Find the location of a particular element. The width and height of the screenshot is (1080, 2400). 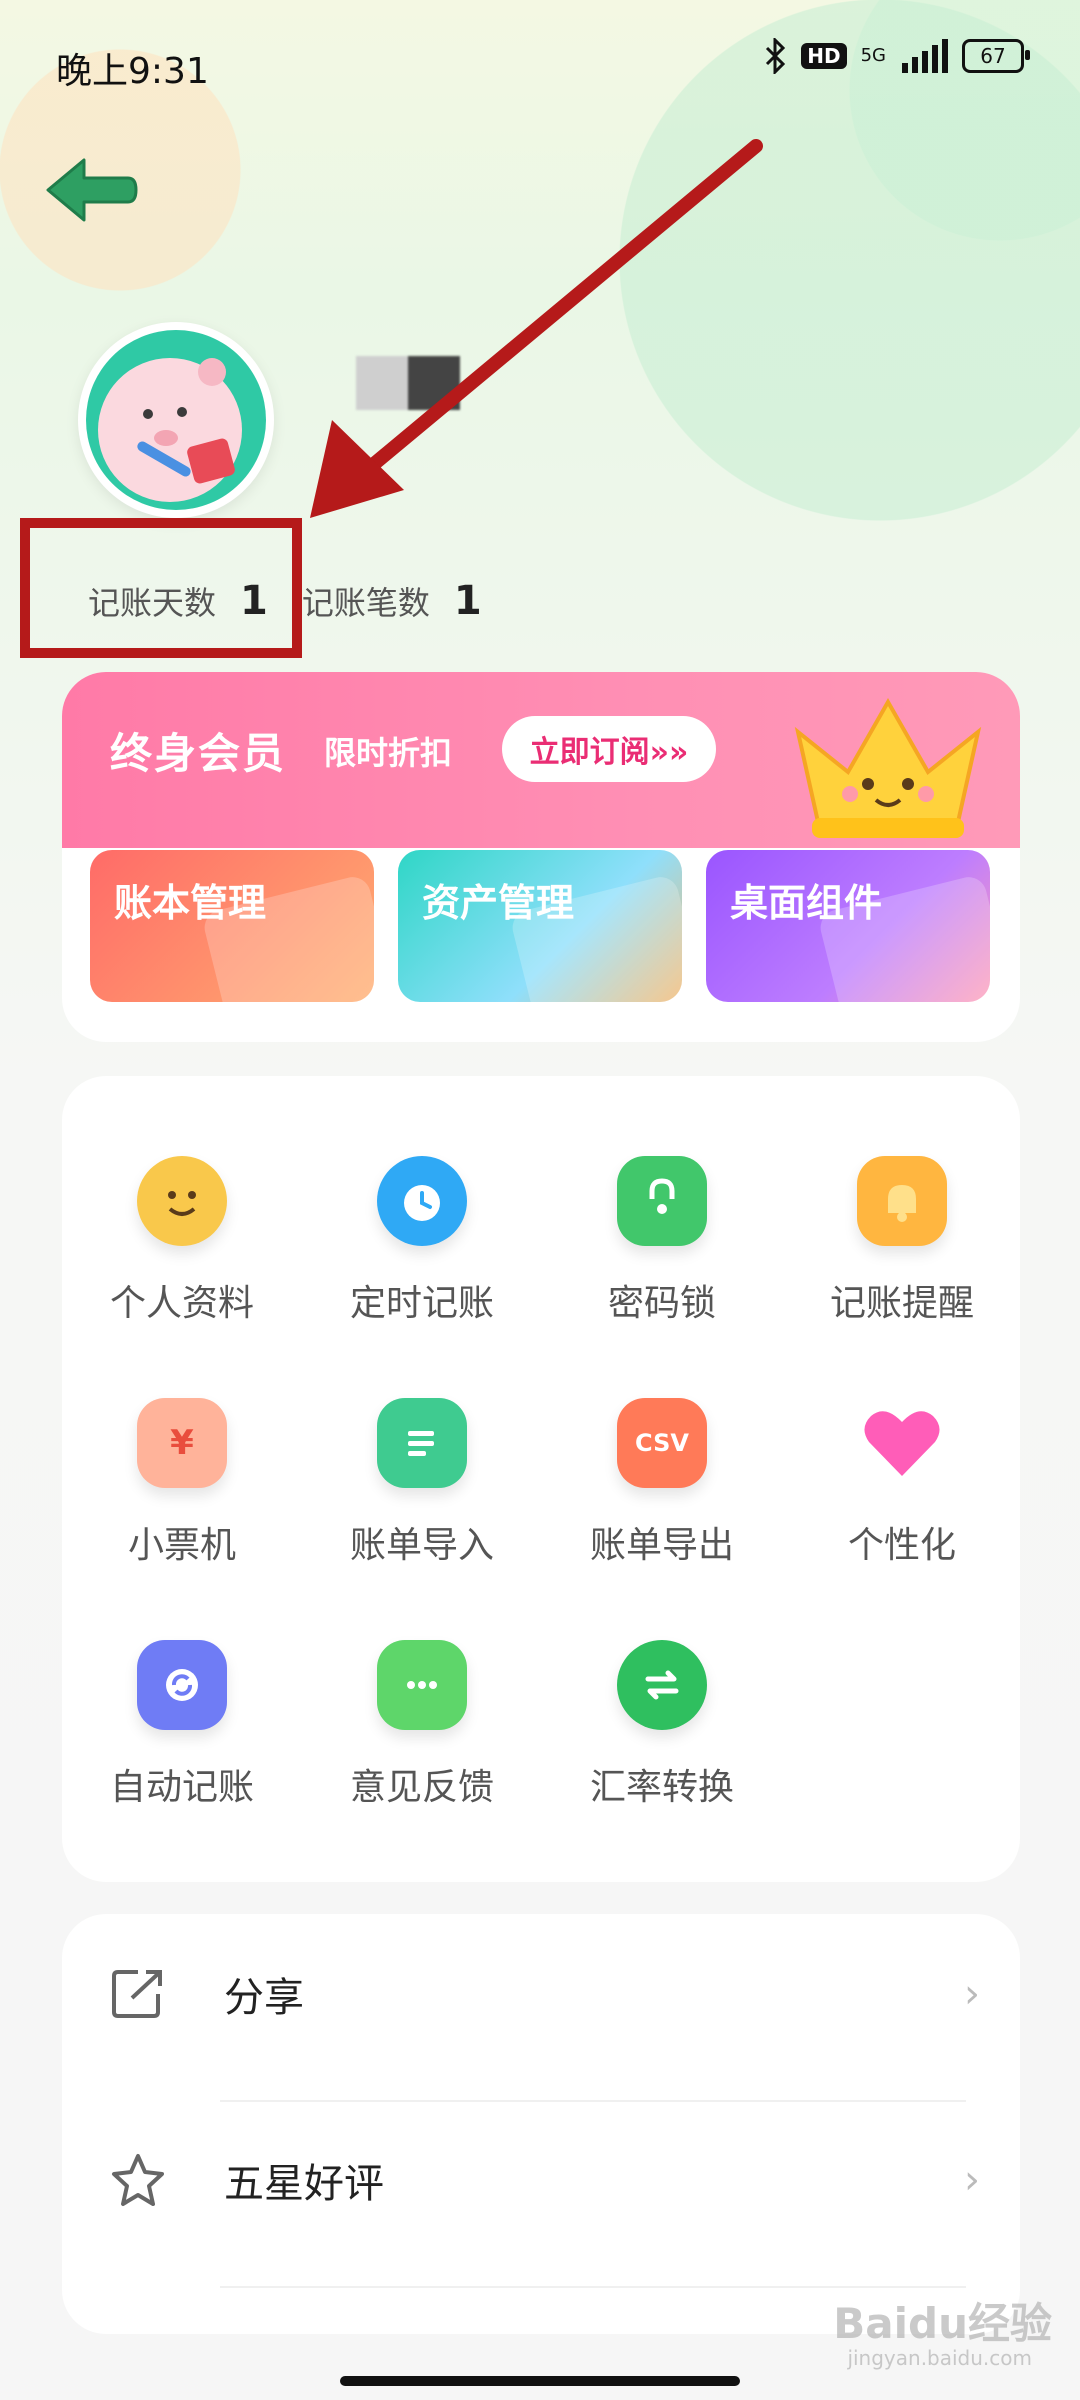

grid-item-scheduled: 定时记账 is located at coordinates (422, 1241).